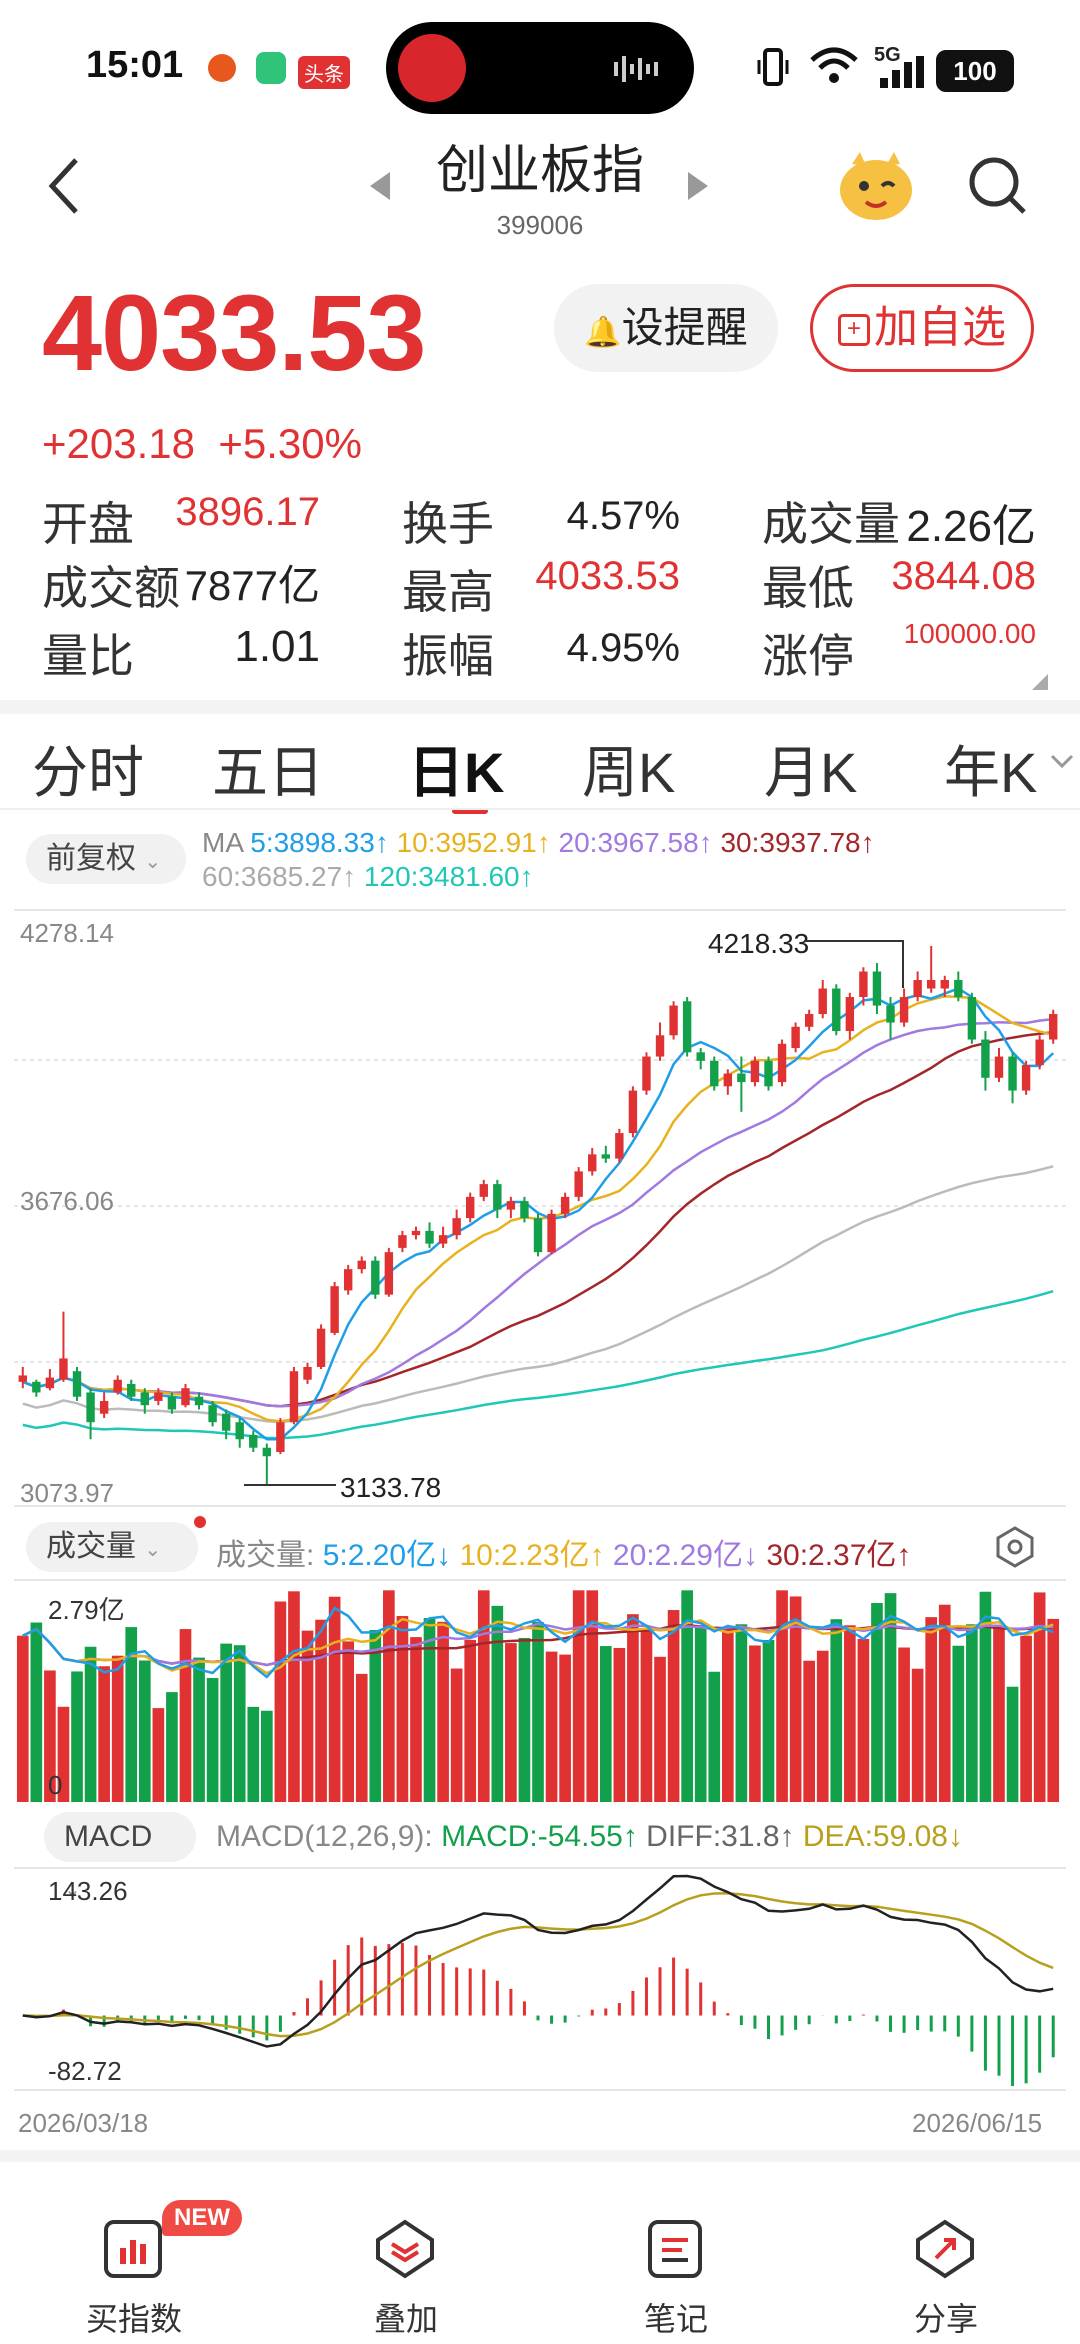  What do you see at coordinates (120, 1856) in the screenshot?
I see `macd-dropdown: MACD ⌄` at bounding box center [120, 1856].